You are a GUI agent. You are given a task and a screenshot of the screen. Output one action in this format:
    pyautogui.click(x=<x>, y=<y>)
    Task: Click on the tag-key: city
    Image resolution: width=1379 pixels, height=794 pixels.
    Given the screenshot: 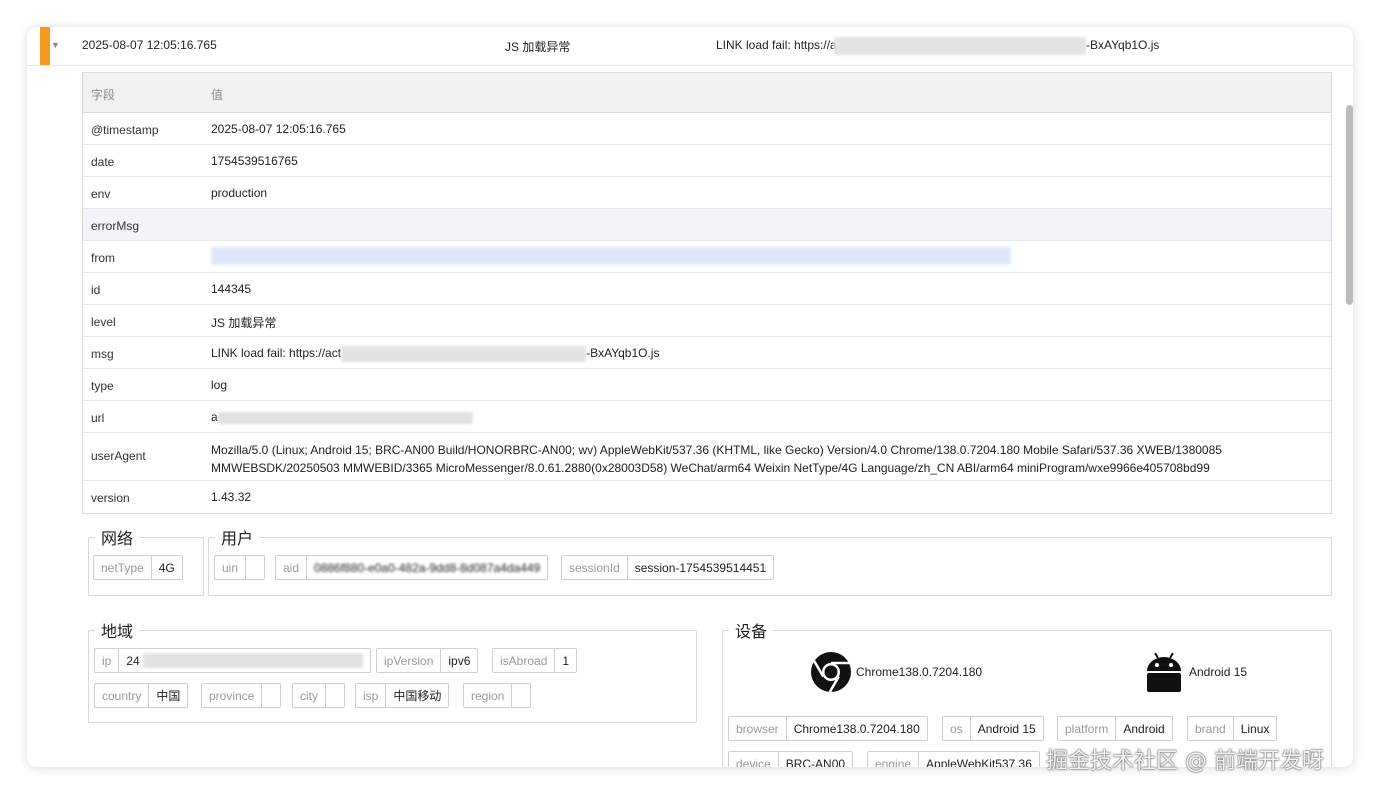 What is the action you would take?
    pyautogui.click(x=309, y=695)
    